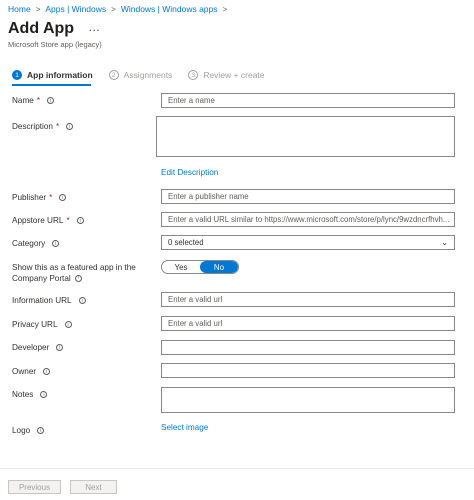 The image size is (474, 500). Describe the element at coordinates (308, 196) in the screenshot. I see `publisher-input: Enter a publisher name` at that location.